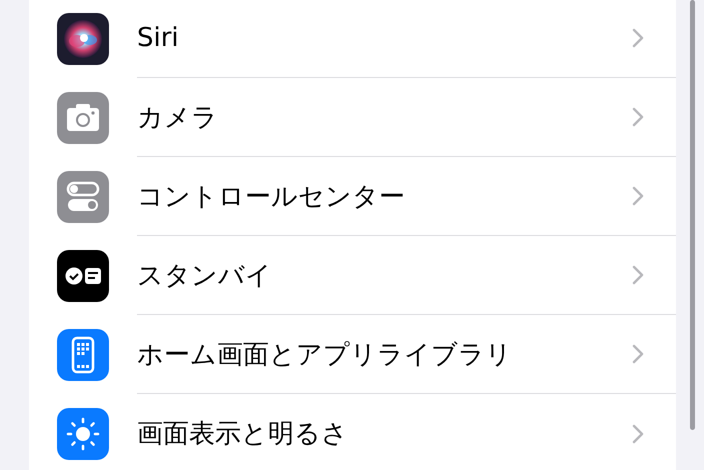 The width and height of the screenshot is (704, 470). I want to click on sun-icon, so click(83, 434).